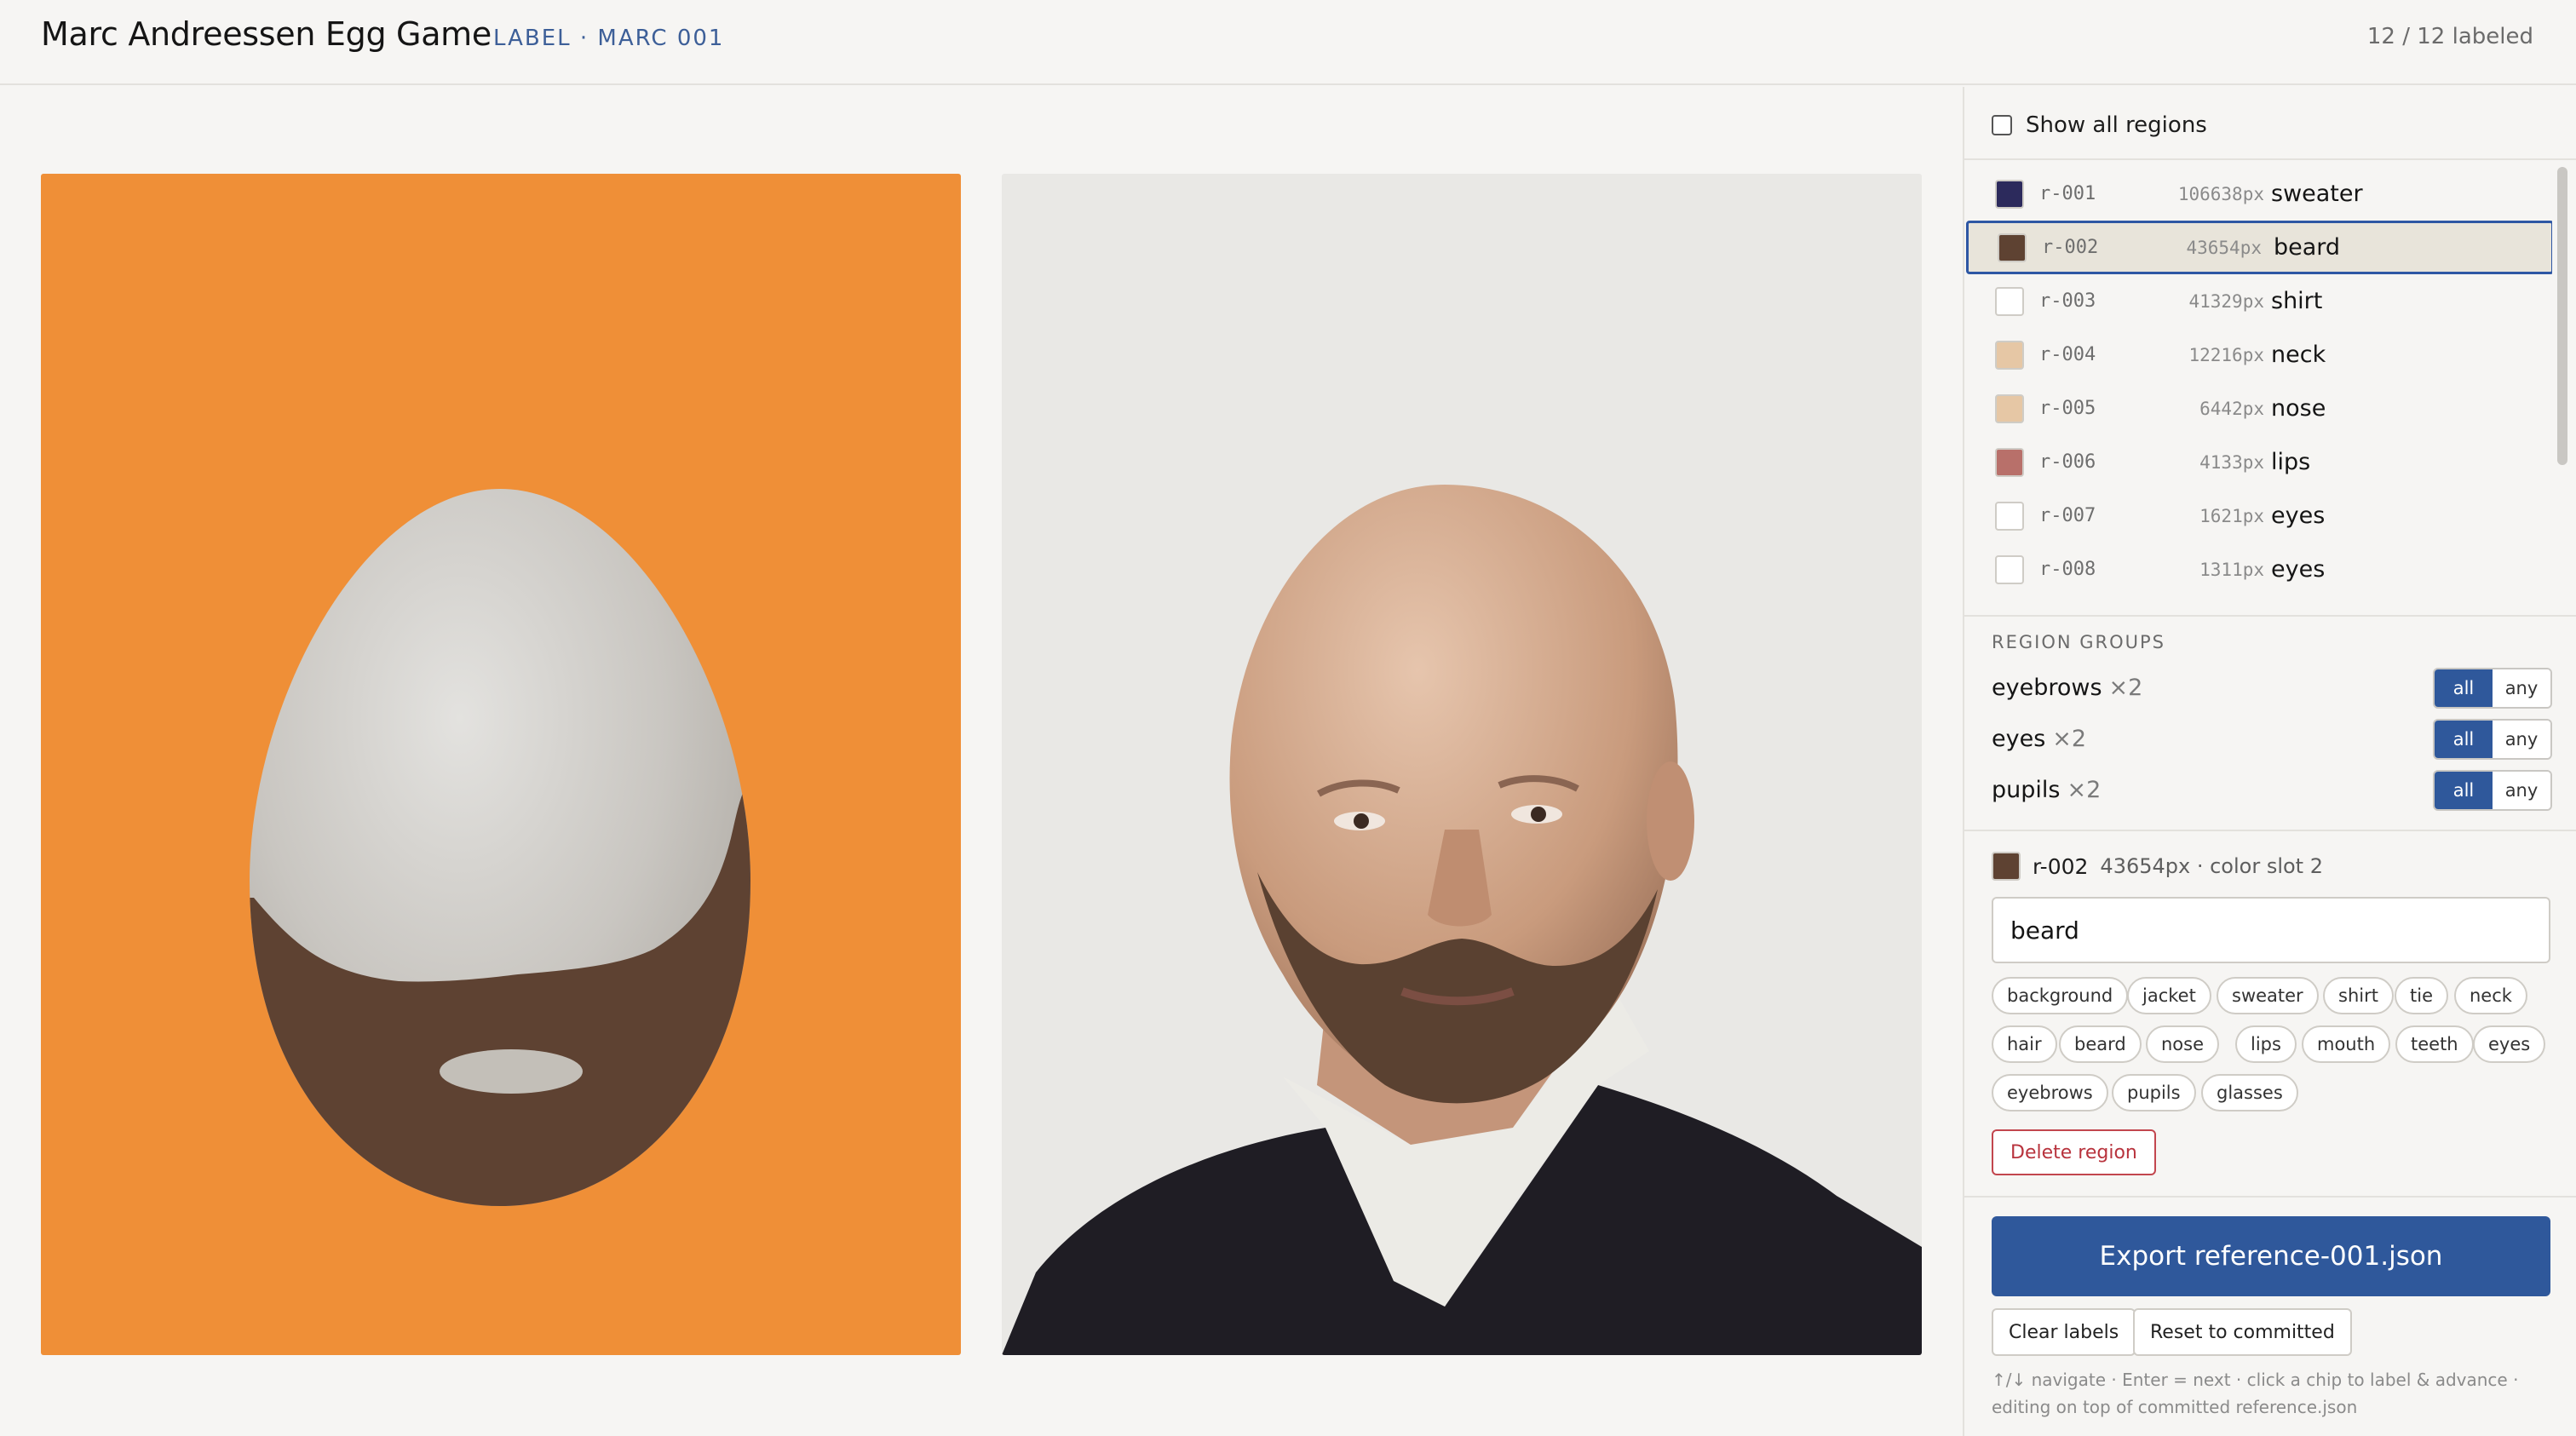 This screenshot has height=1436, width=2576. Describe the element at coordinates (2259, 516) in the screenshot. I see `region-row: r-007 1621px eyes` at that location.